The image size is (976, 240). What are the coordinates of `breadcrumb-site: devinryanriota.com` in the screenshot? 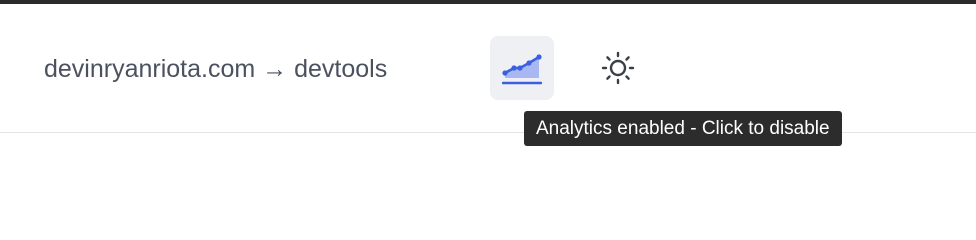 It's located at (149, 69).